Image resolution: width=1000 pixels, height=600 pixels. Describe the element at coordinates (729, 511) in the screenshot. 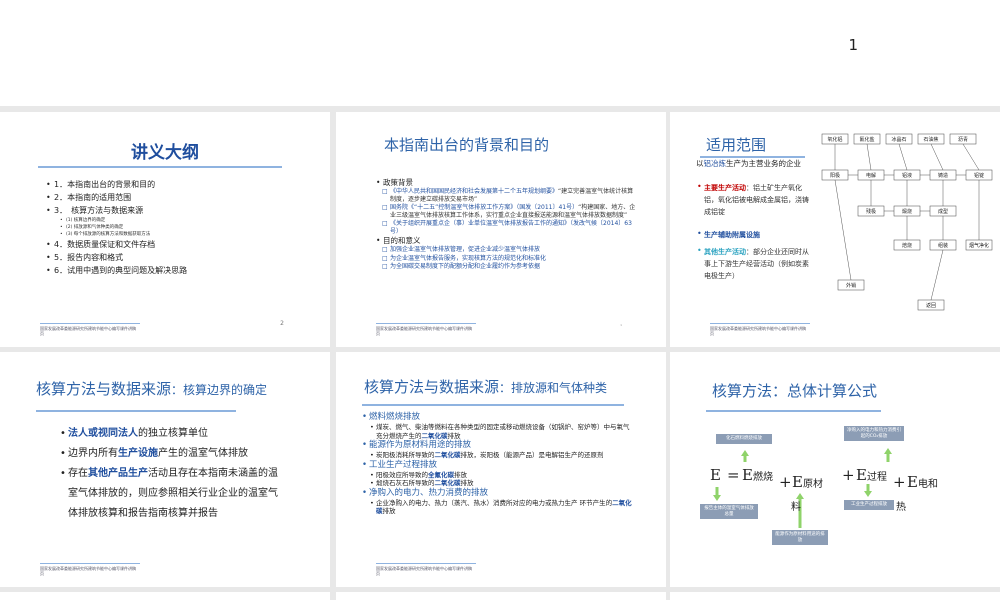

I see `label-box-total: 报告主体的温室气体排放总量` at that location.